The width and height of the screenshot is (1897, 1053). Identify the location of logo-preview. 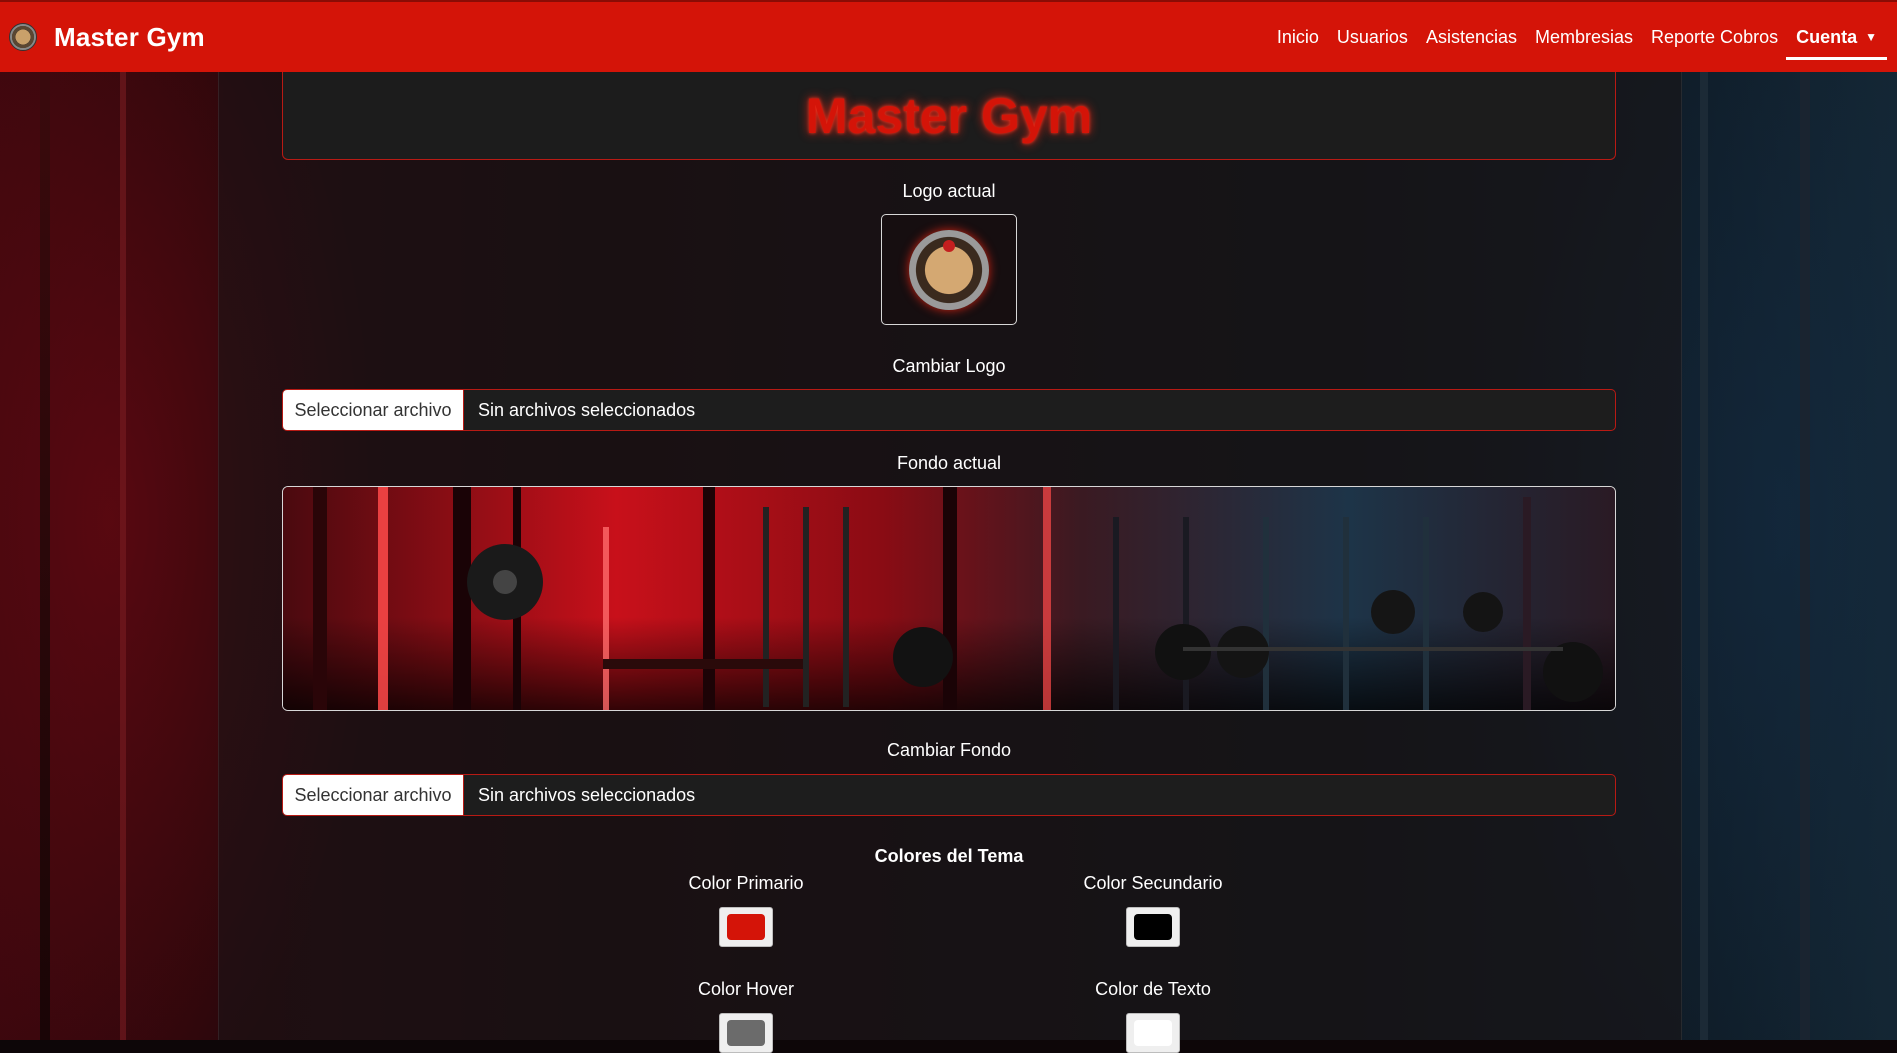
(949, 269).